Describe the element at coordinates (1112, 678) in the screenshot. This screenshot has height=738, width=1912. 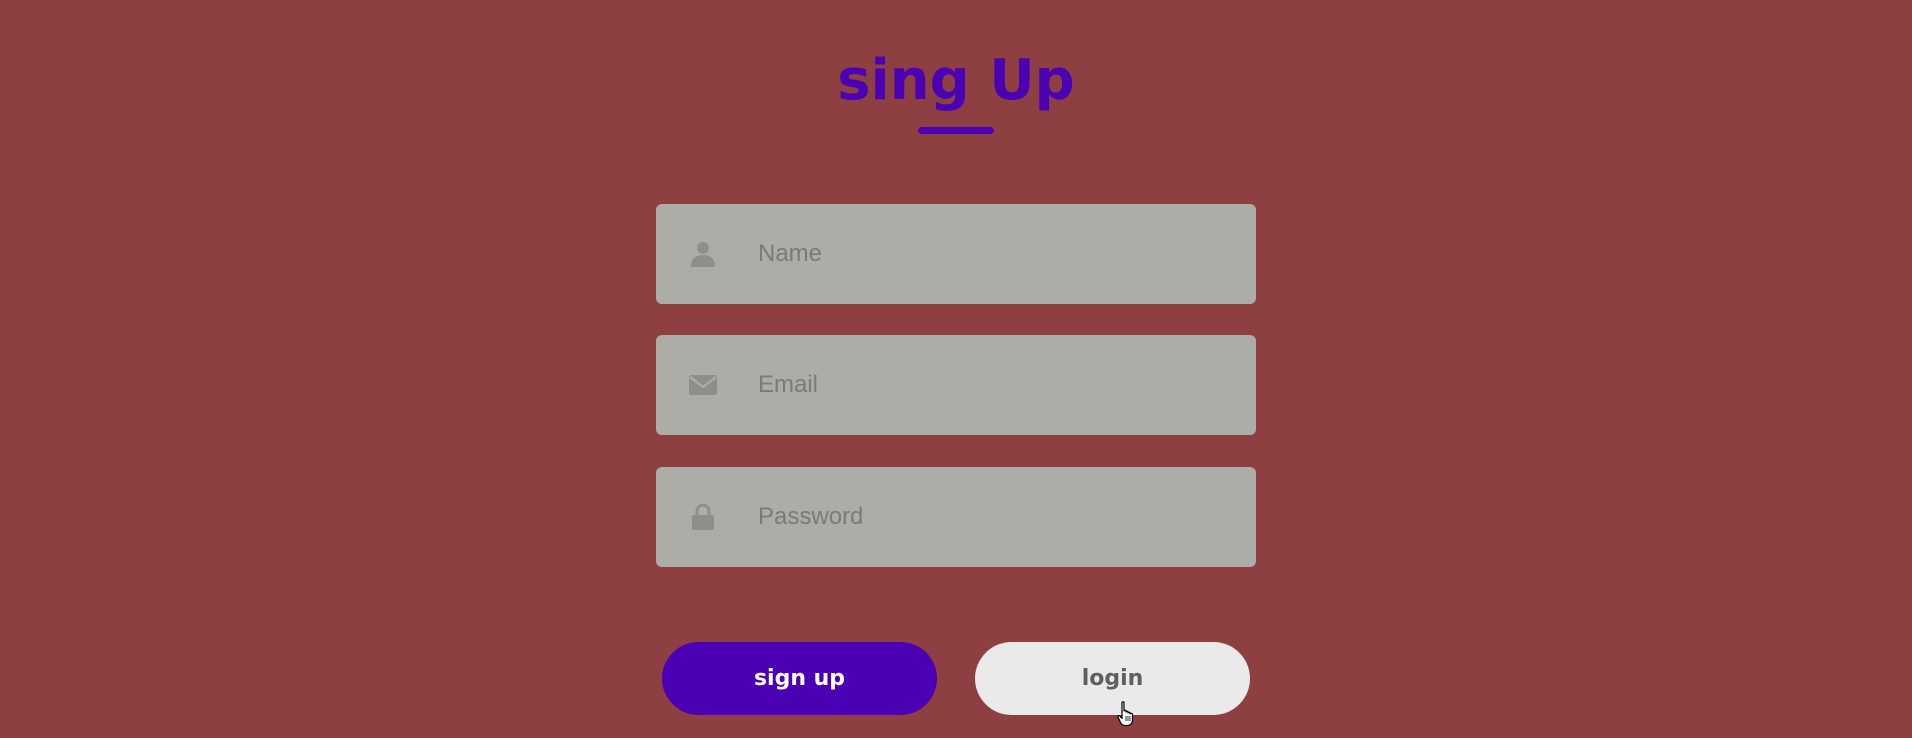
I see `login-button: login` at that location.